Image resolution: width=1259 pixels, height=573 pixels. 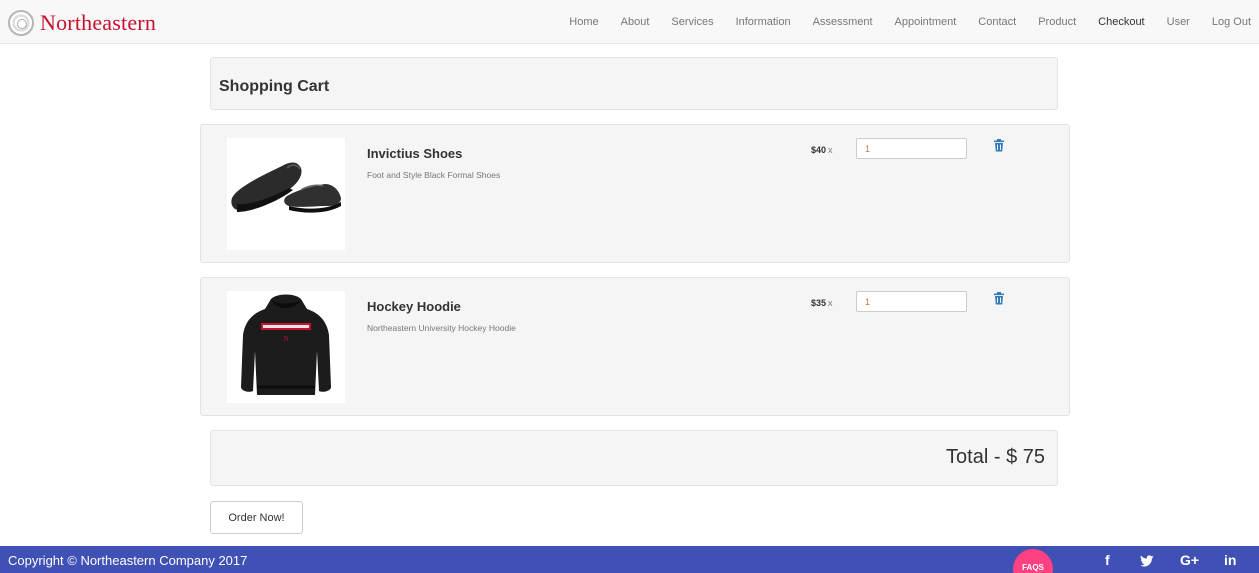 I want to click on nav-assessment: Assessment, so click(x=843, y=22).